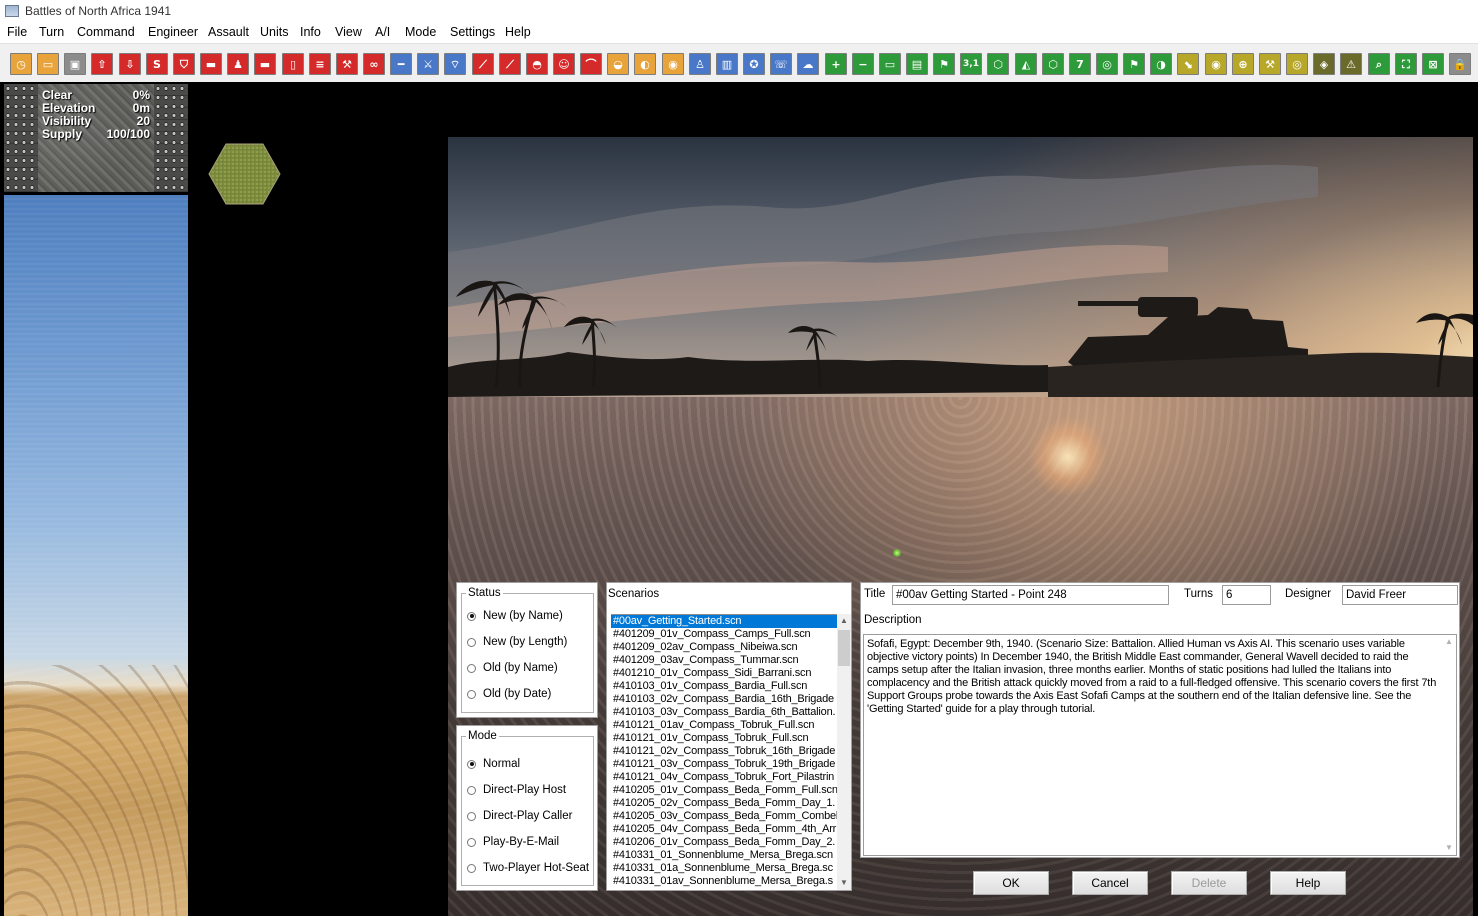  I want to click on scenario-list-item: #401209_03av_Compass_Tummar.scn, so click(724, 660).